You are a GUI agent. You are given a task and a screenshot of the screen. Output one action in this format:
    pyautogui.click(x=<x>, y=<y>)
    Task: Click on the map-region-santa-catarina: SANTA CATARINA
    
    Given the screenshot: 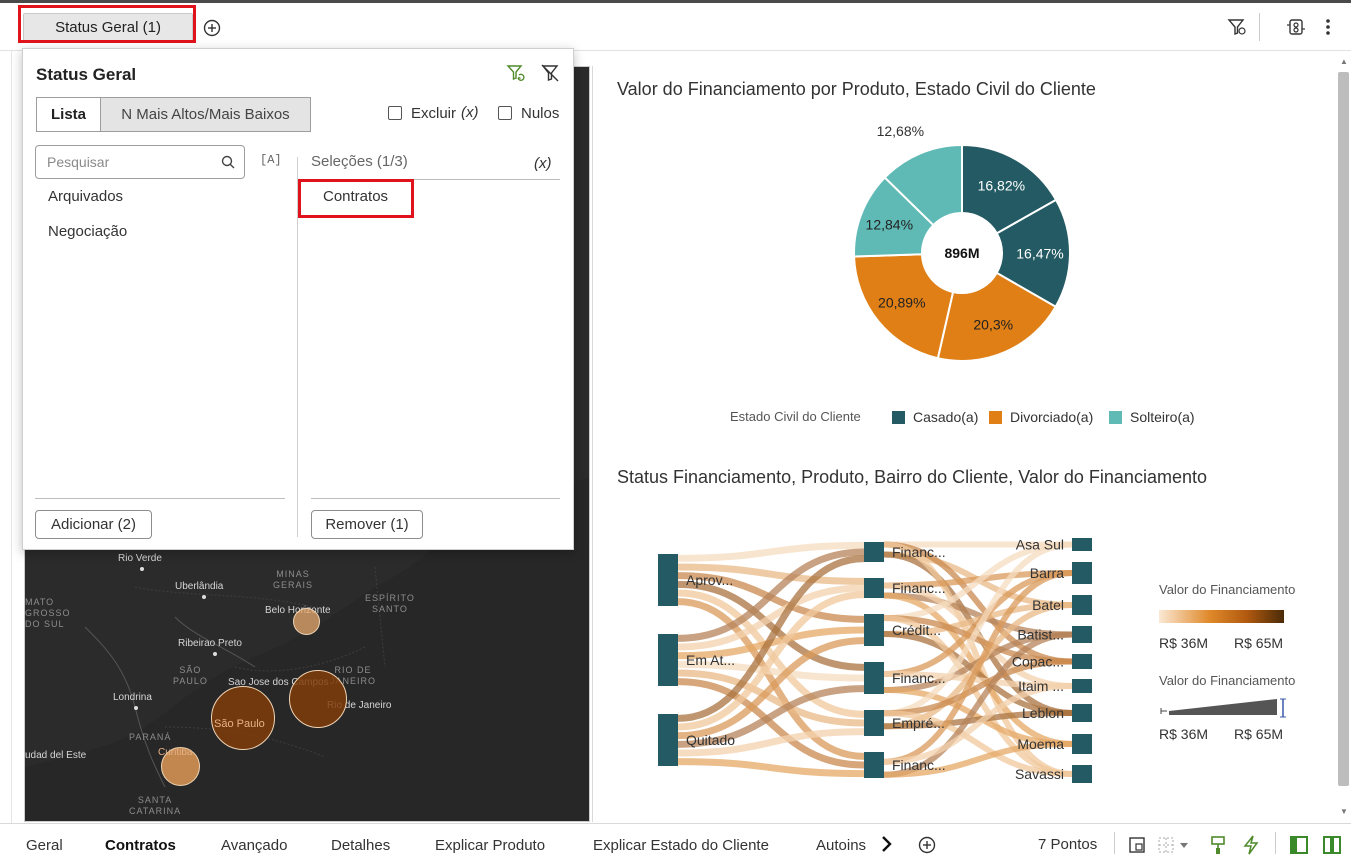 What is the action you would take?
    pyautogui.click(x=155, y=805)
    